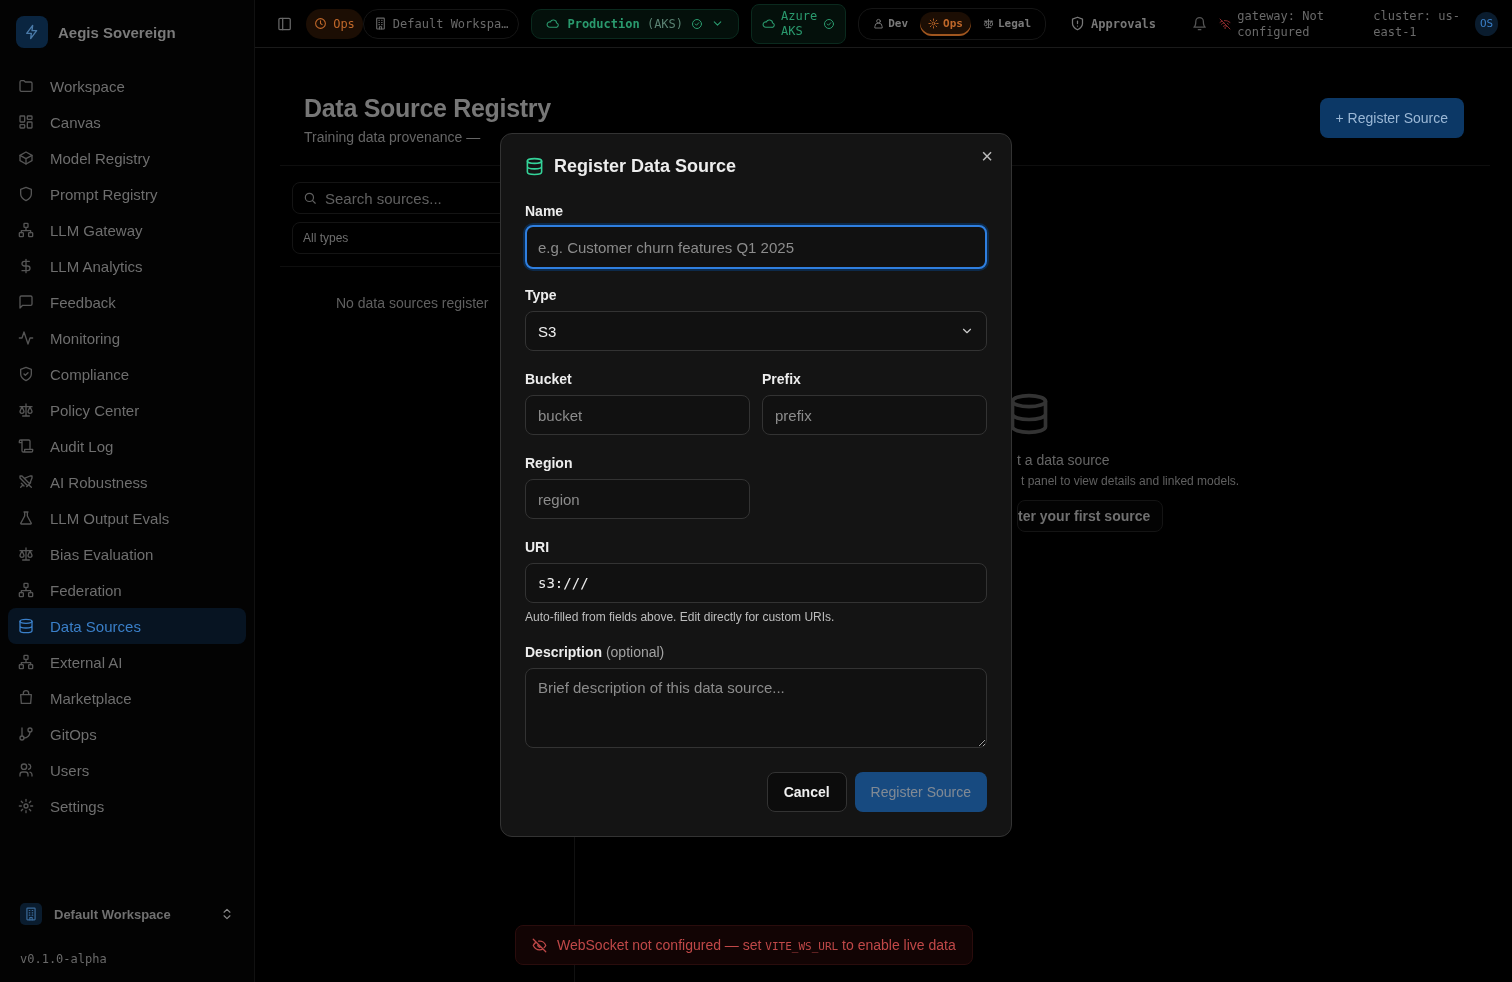  What do you see at coordinates (646, 166) in the screenshot?
I see `dialog-title: Register Data Source` at bounding box center [646, 166].